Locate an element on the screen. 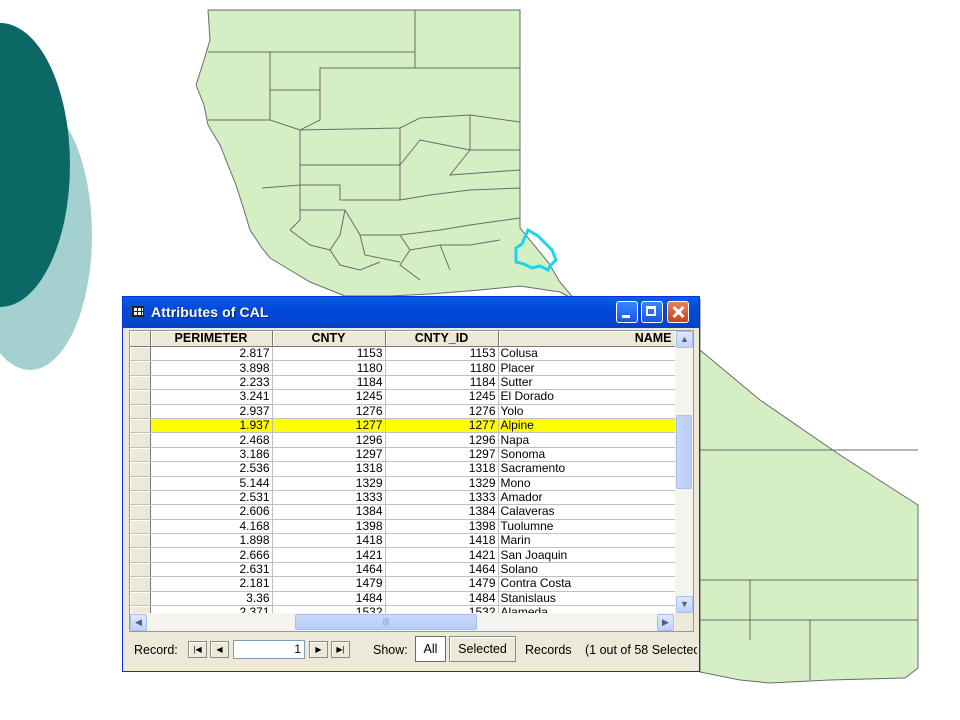 The image size is (960, 720). title-bar: Attributes of CAL is located at coordinates (411, 312).